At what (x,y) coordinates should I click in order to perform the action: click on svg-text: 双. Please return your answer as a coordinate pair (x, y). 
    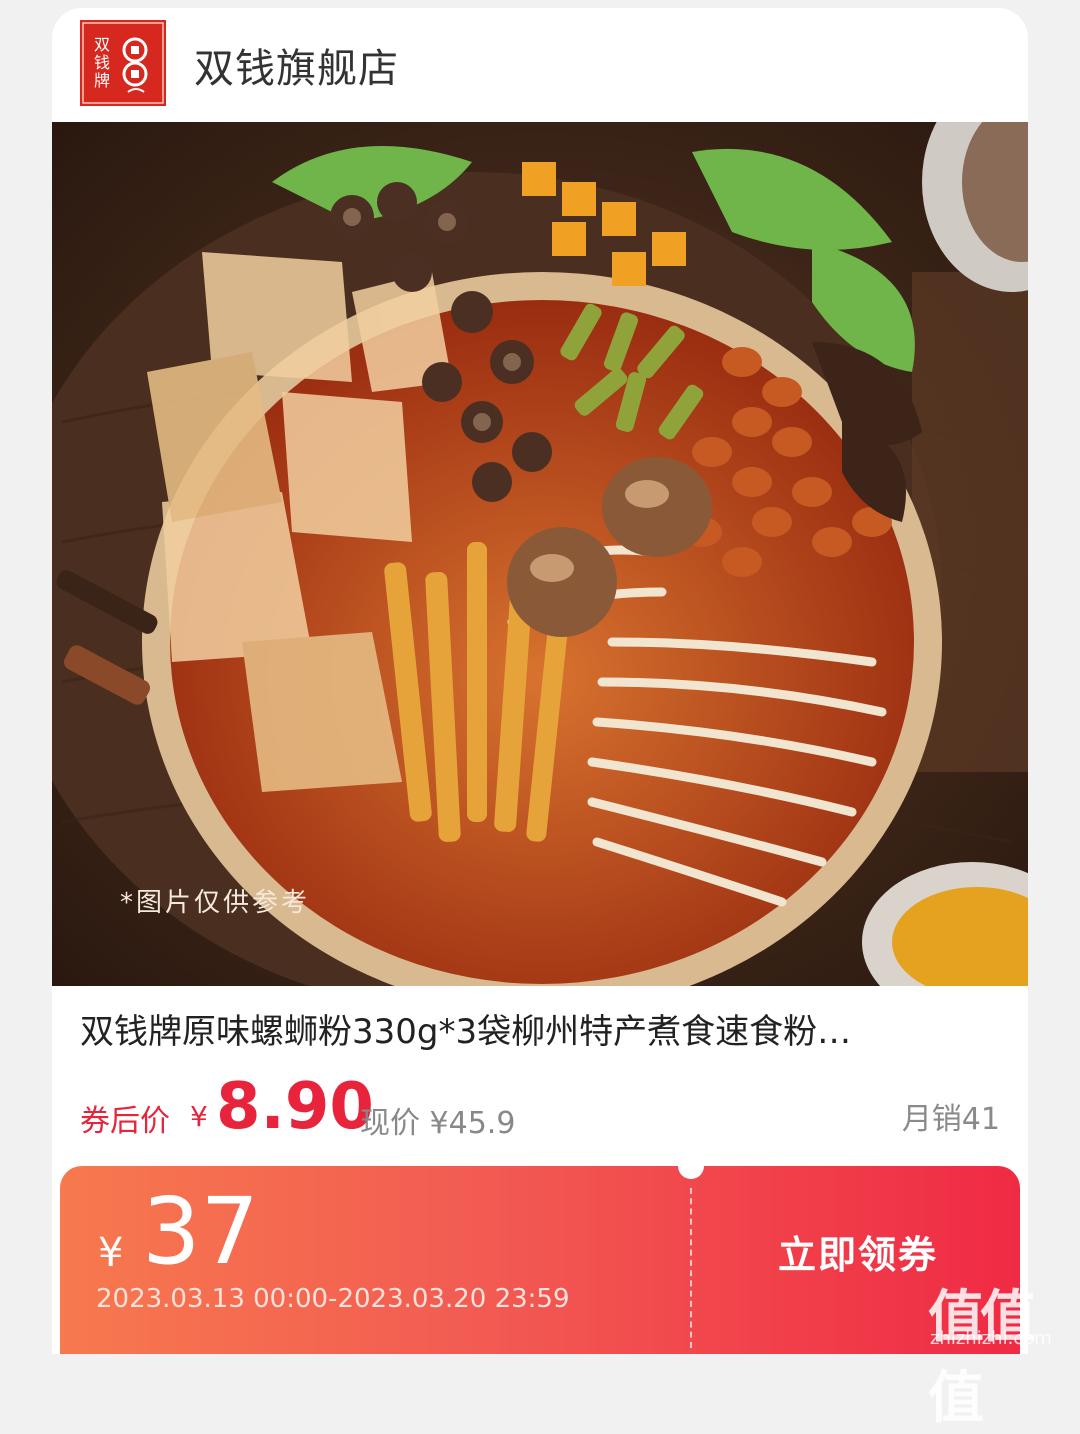
    Looking at the image, I should click on (102, 44).